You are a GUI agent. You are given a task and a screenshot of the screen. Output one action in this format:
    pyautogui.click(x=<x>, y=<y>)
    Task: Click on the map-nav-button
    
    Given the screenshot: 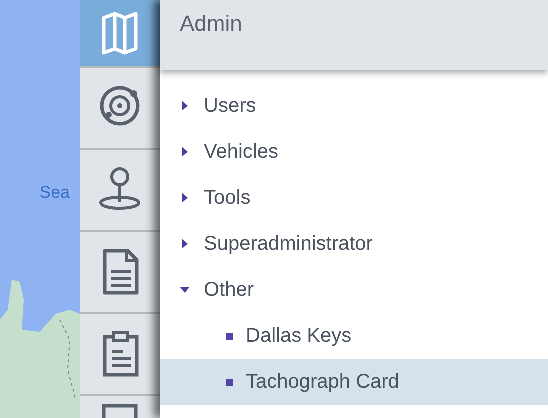 What is the action you would take?
    pyautogui.click(x=120, y=34)
    